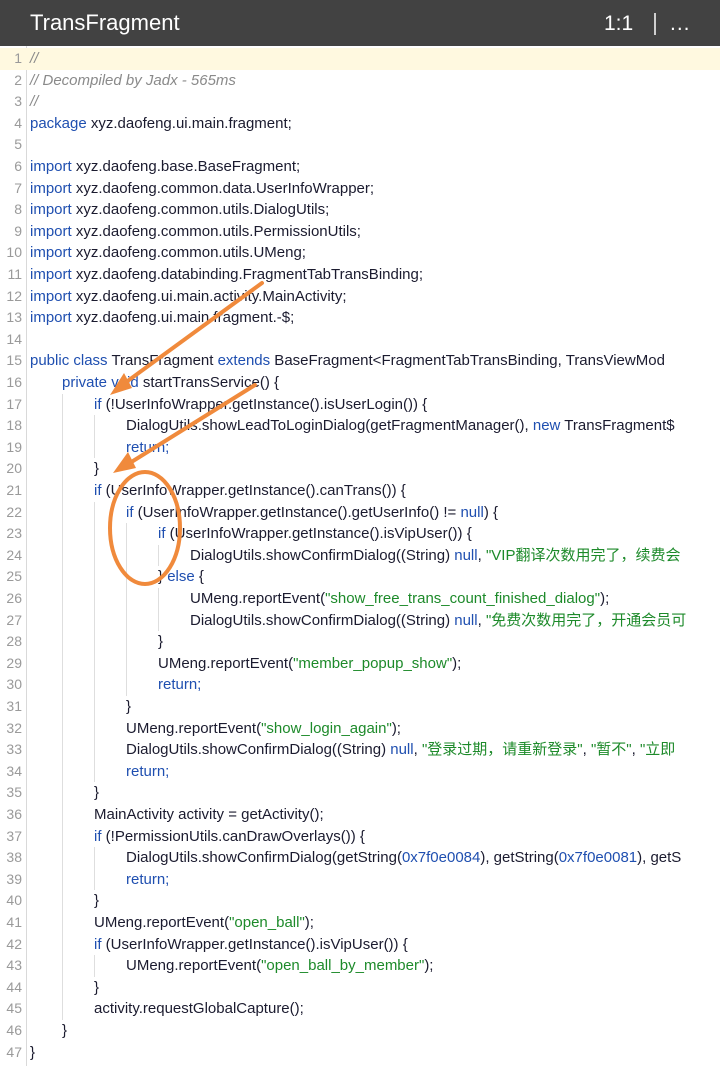  Describe the element at coordinates (360, 771) in the screenshot. I see `code-line: 34 return;` at that location.